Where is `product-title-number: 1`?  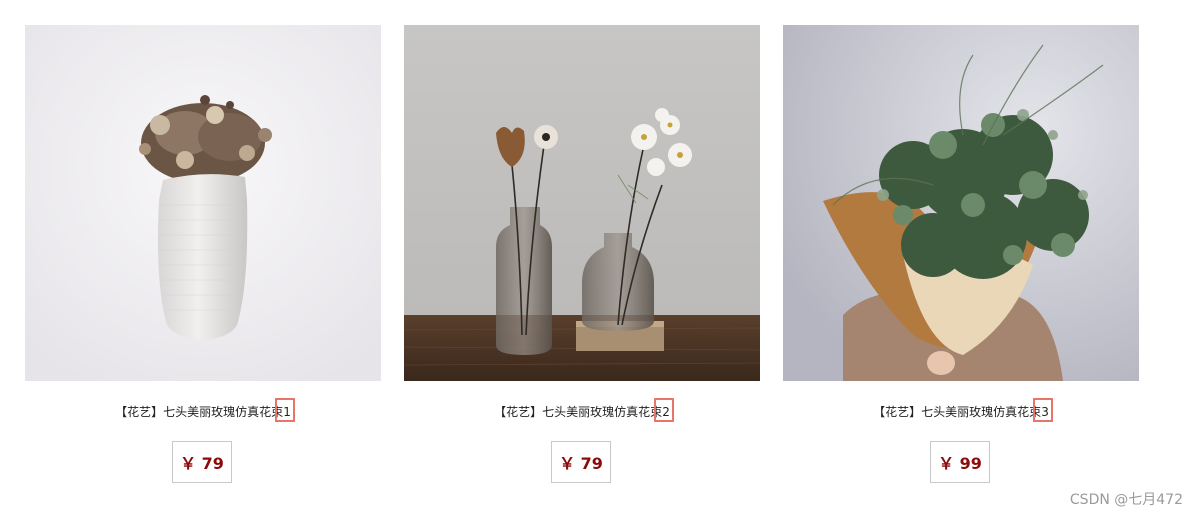
product-title-number: 1 is located at coordinates (285, 410).